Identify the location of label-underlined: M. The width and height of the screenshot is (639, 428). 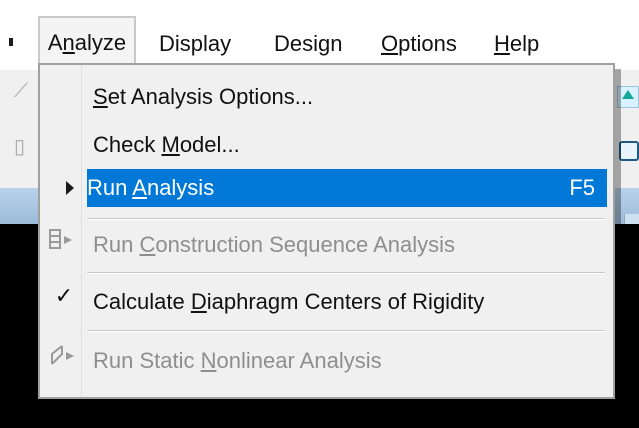
(170, 144).